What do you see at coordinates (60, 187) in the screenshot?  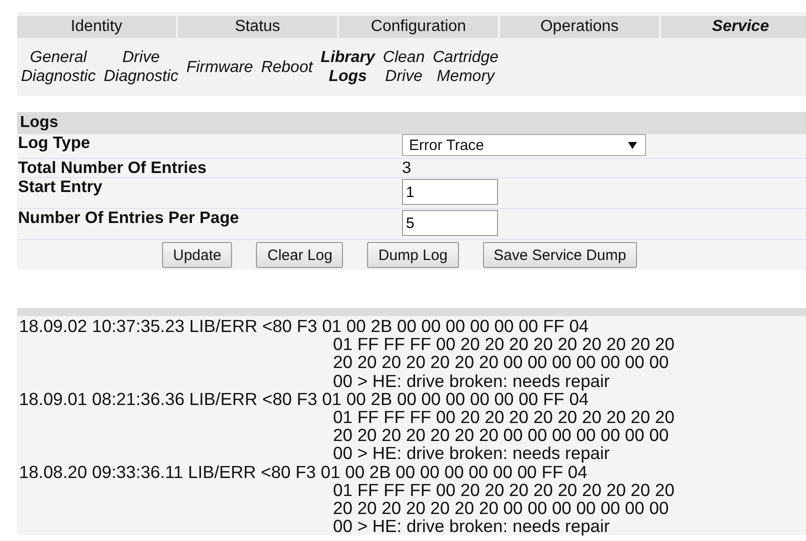 I see `field-label: Start Entry` at bounding box center [60, 187].